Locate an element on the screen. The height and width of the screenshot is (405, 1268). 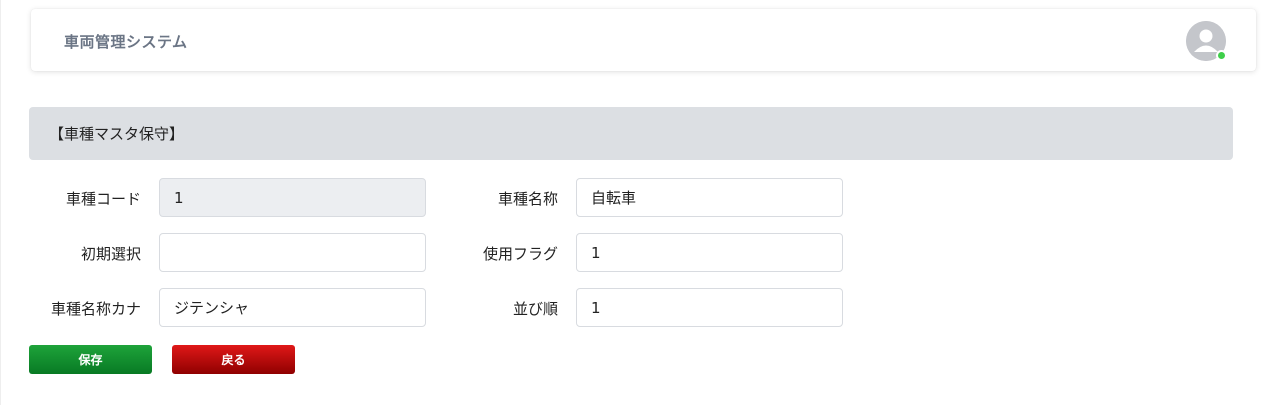
initial-selection-input is located at coordinates (292, 252).